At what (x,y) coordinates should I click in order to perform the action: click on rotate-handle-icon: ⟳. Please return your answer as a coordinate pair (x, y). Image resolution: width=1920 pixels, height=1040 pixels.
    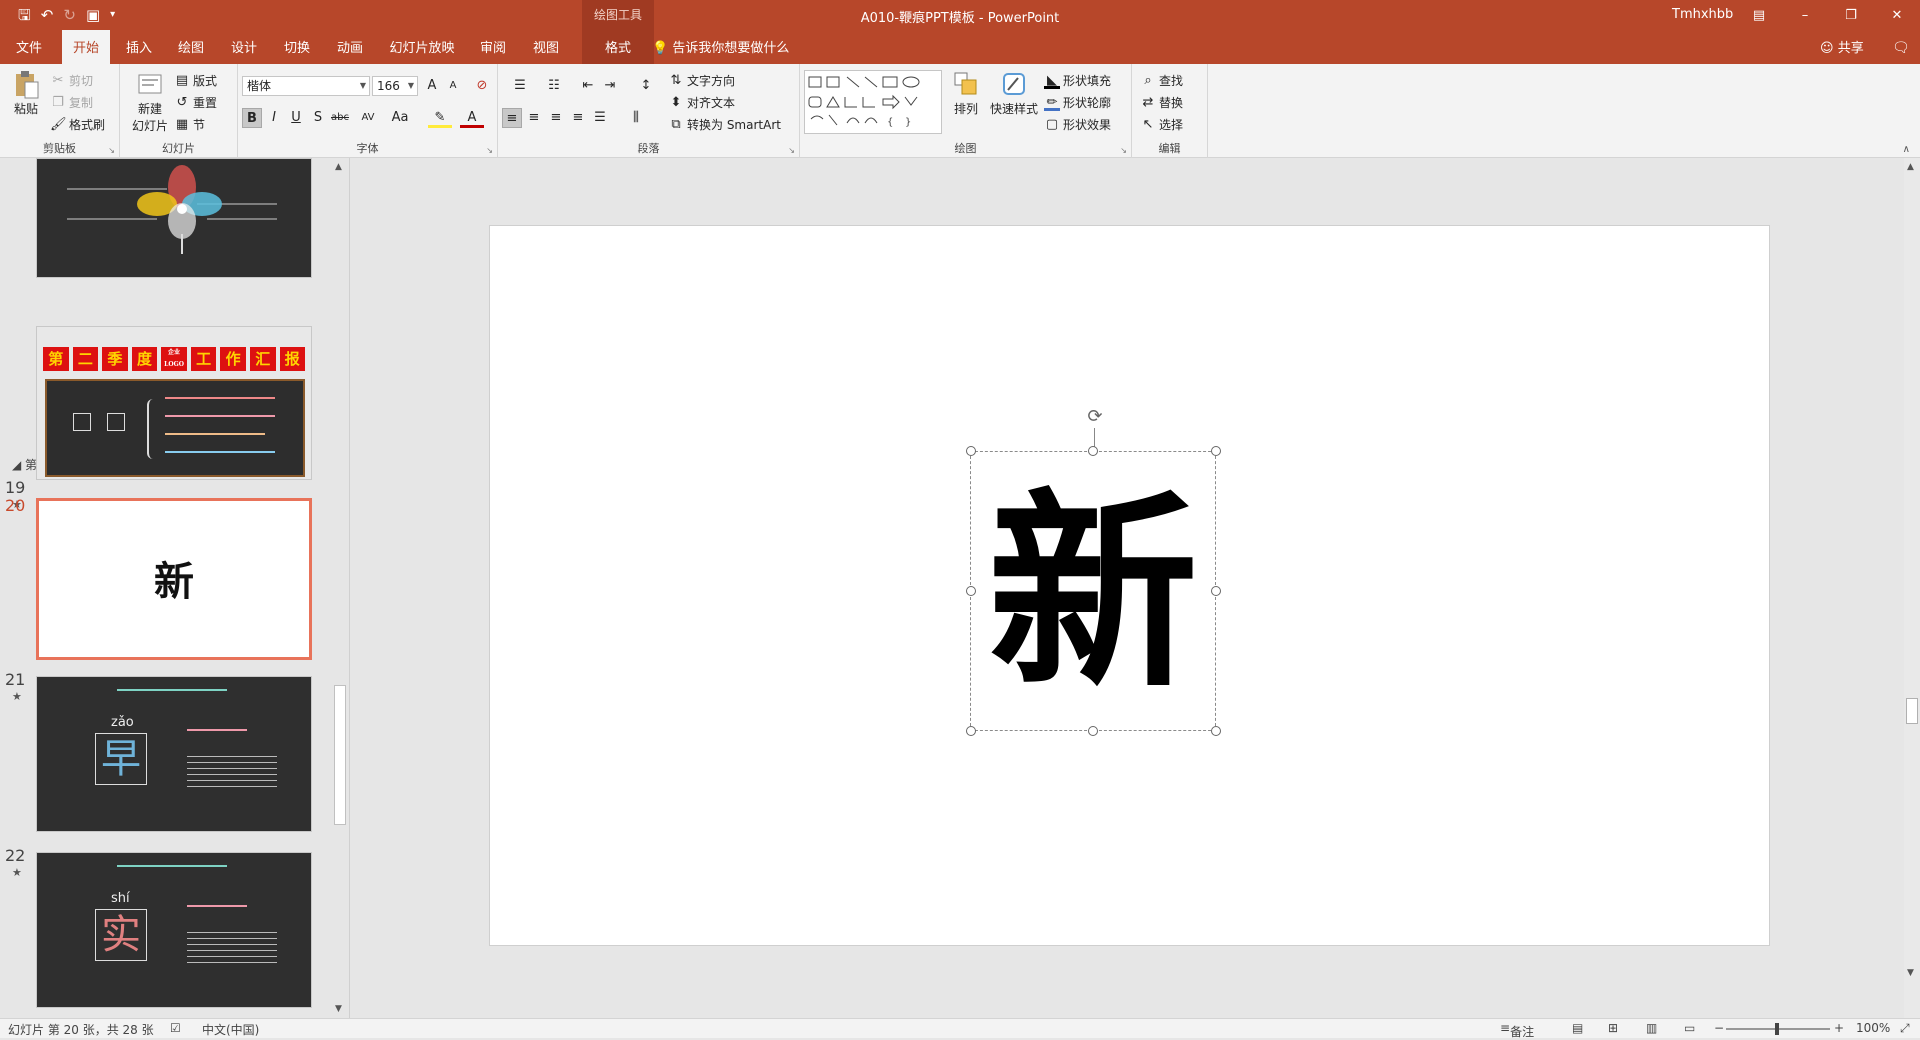
    Looking at the image, I should click on (1095, 417).